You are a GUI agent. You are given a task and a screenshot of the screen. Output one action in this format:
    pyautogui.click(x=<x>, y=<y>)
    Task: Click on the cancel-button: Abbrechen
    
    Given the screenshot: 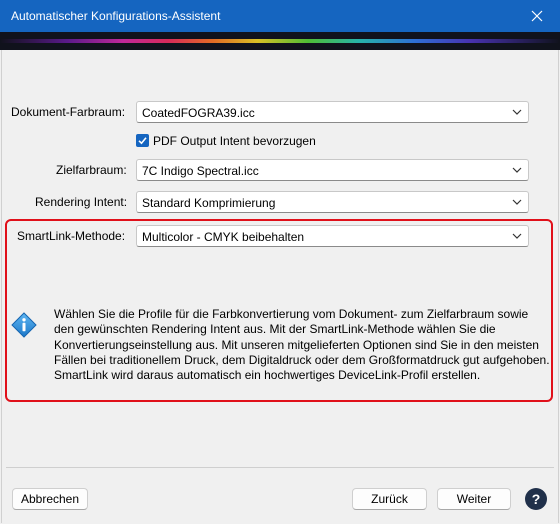 What is the action you would take?
    pyautogui.click(x=50, y=499)
    